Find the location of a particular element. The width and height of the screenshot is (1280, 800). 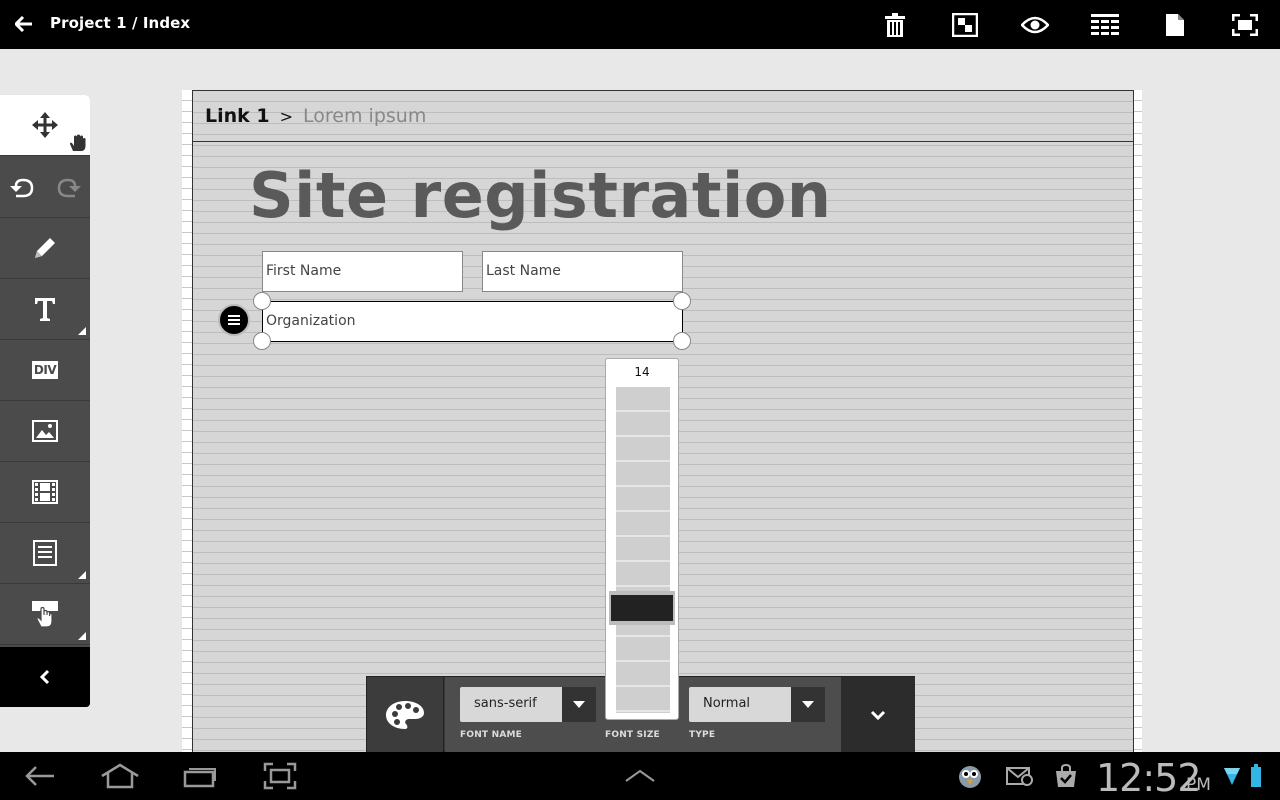

touch-icon is located at coordinates (45, 614).